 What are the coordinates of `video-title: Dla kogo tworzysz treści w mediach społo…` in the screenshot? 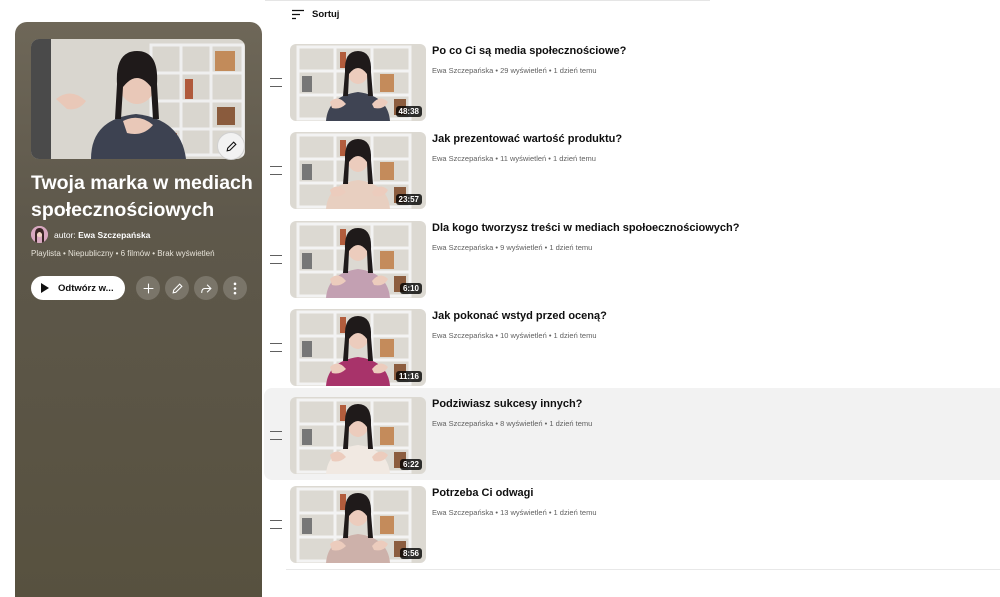 It's located at (585, 228).